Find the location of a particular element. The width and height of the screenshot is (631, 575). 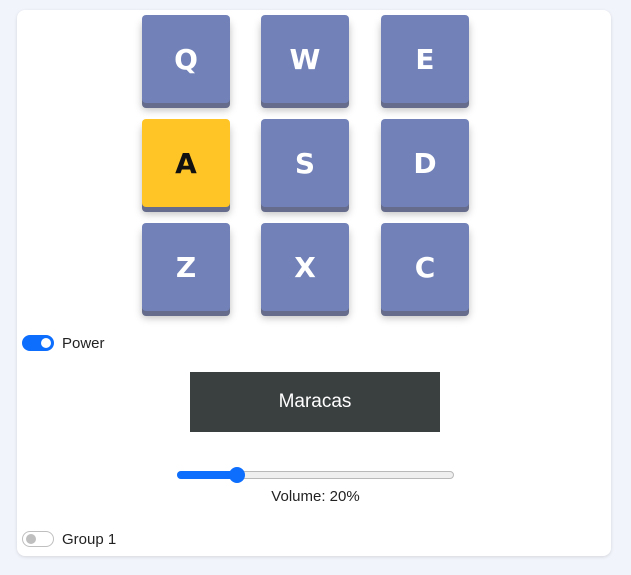

drum-pad-s: S is located at coordinates (305, 163).